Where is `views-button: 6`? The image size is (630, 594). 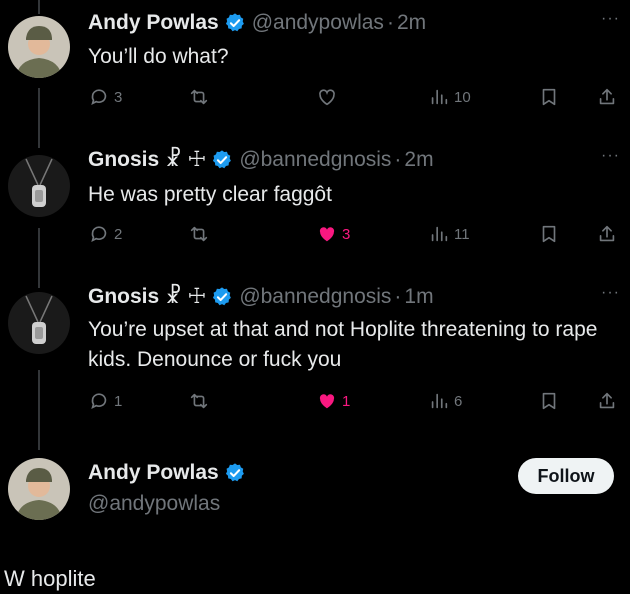
views-button: 6 is located at coordinates (445, 401).